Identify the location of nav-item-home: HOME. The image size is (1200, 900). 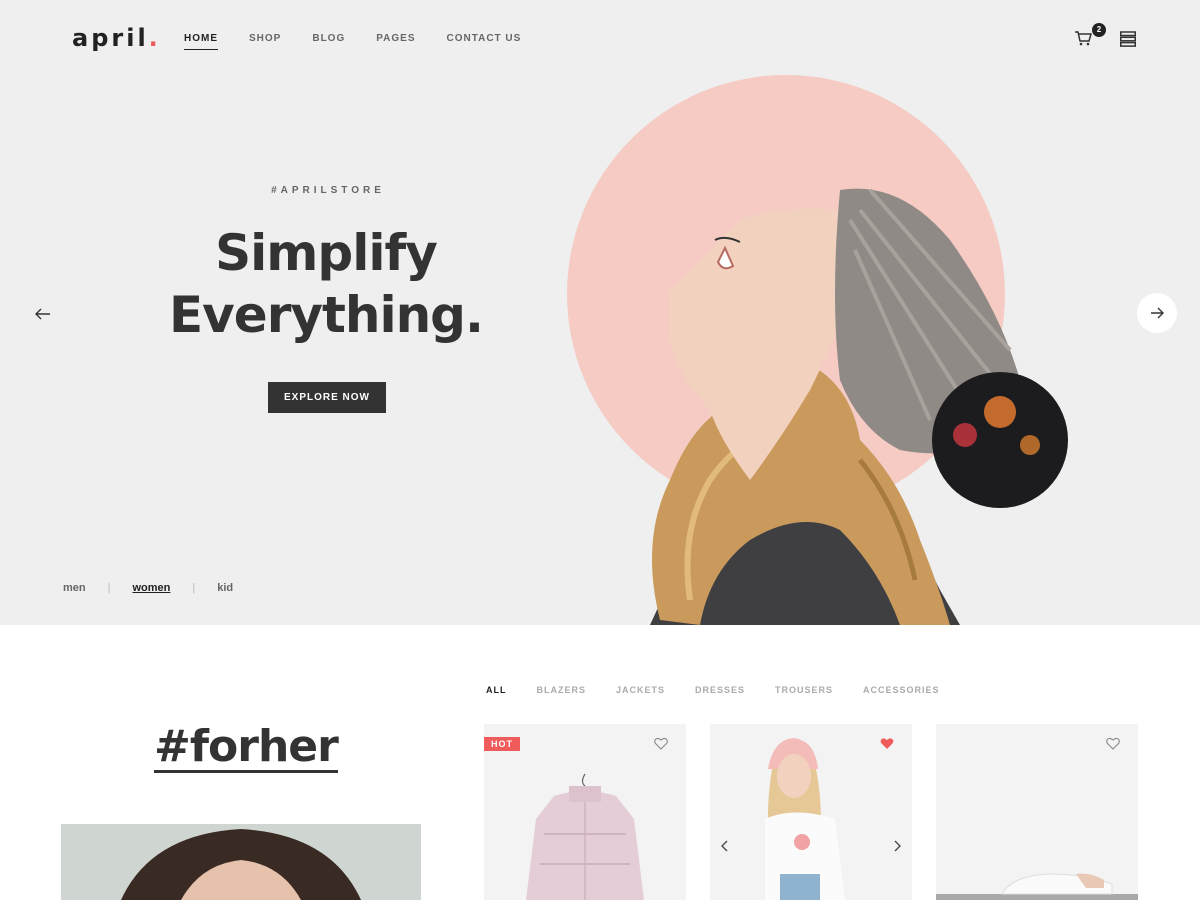
(201, 41).